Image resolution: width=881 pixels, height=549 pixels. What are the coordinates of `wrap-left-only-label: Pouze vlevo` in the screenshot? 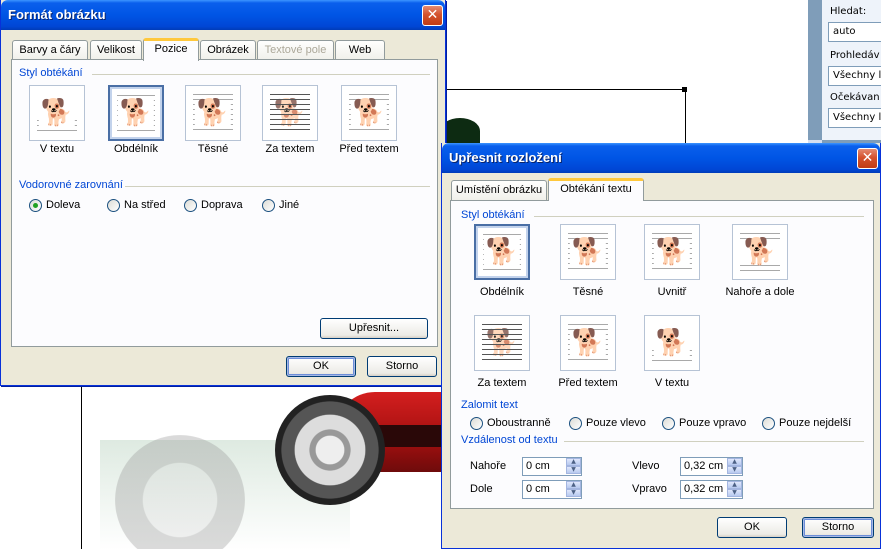 It's located at (616, 423).